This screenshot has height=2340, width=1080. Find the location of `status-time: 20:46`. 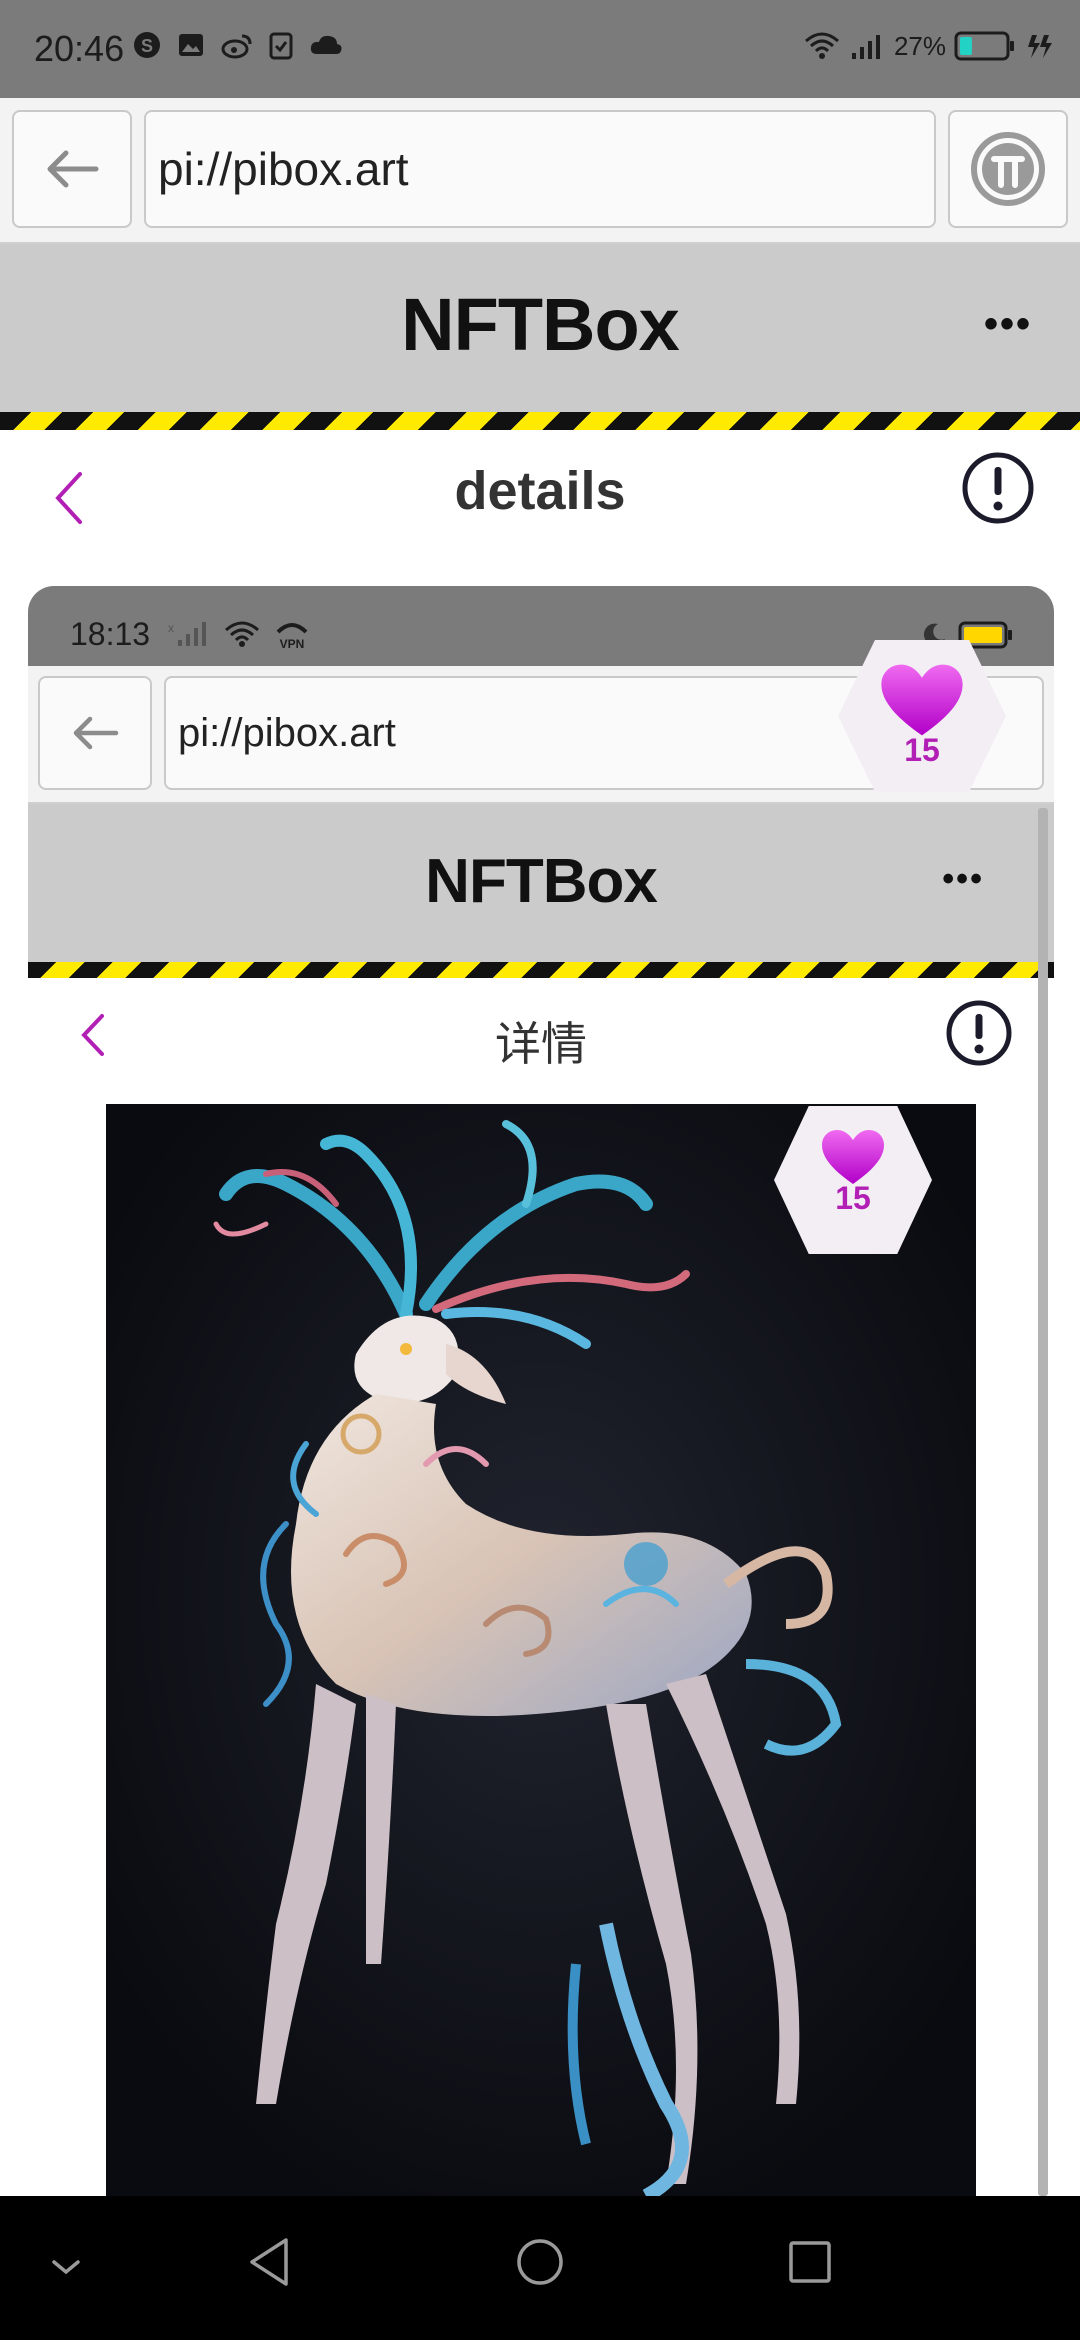

status-time: 20:46 is located at coordinates (79, 48).